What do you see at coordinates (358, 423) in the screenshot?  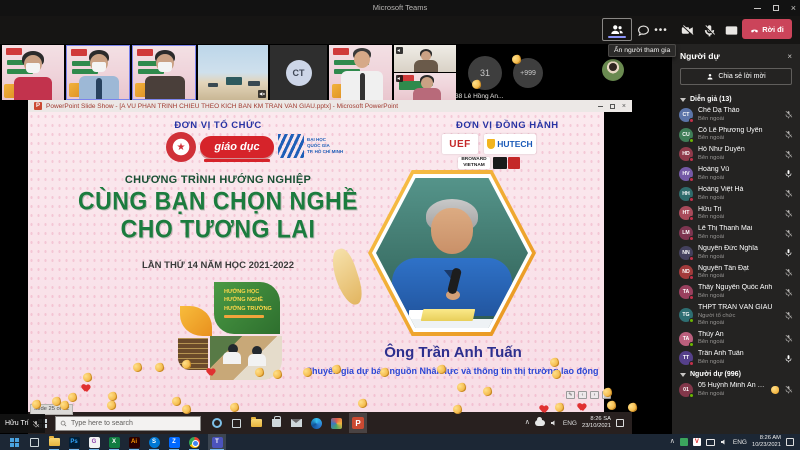 I see `powerpoint-taskbar-active-icon: P` at bounding box center [358, 423].